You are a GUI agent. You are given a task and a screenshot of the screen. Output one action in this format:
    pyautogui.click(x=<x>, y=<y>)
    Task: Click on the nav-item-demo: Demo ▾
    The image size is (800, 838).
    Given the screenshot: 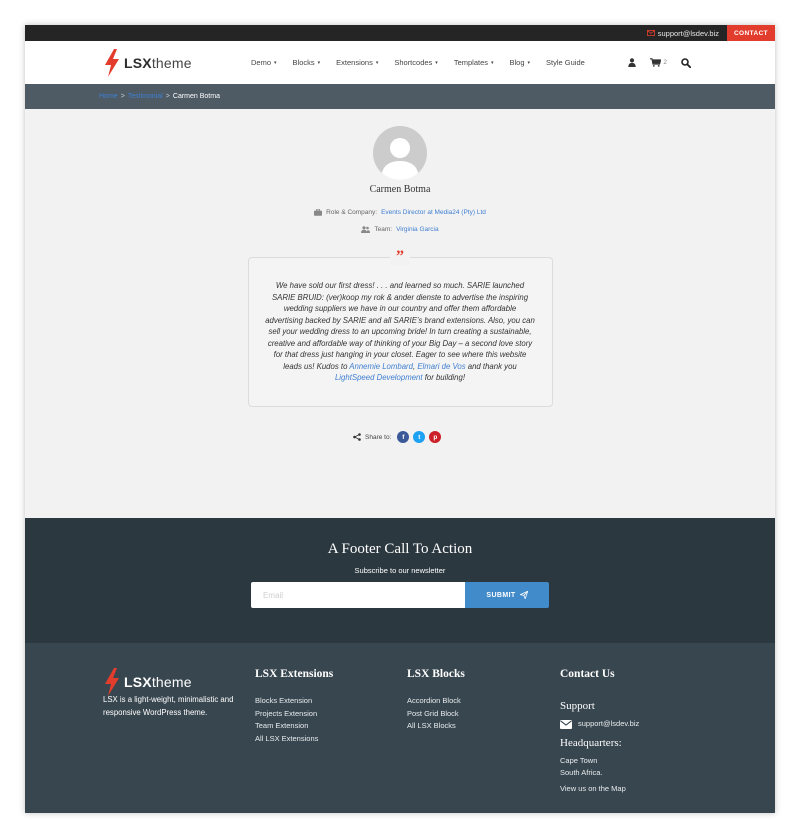 What is the action you would take?
    pyautogui.click(x=264, y=62)
    